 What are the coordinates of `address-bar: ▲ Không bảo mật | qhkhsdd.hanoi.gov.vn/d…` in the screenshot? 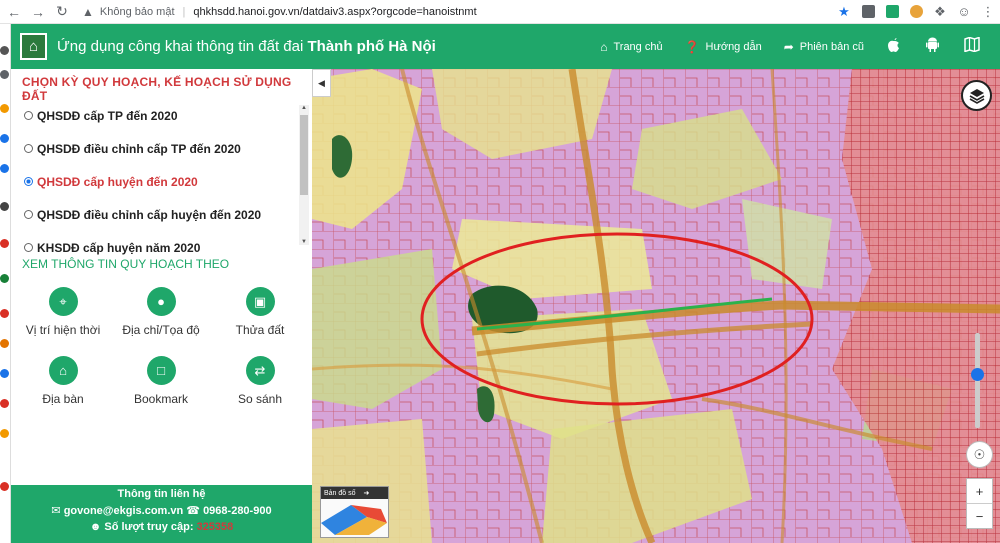 It's located at (457, 12).